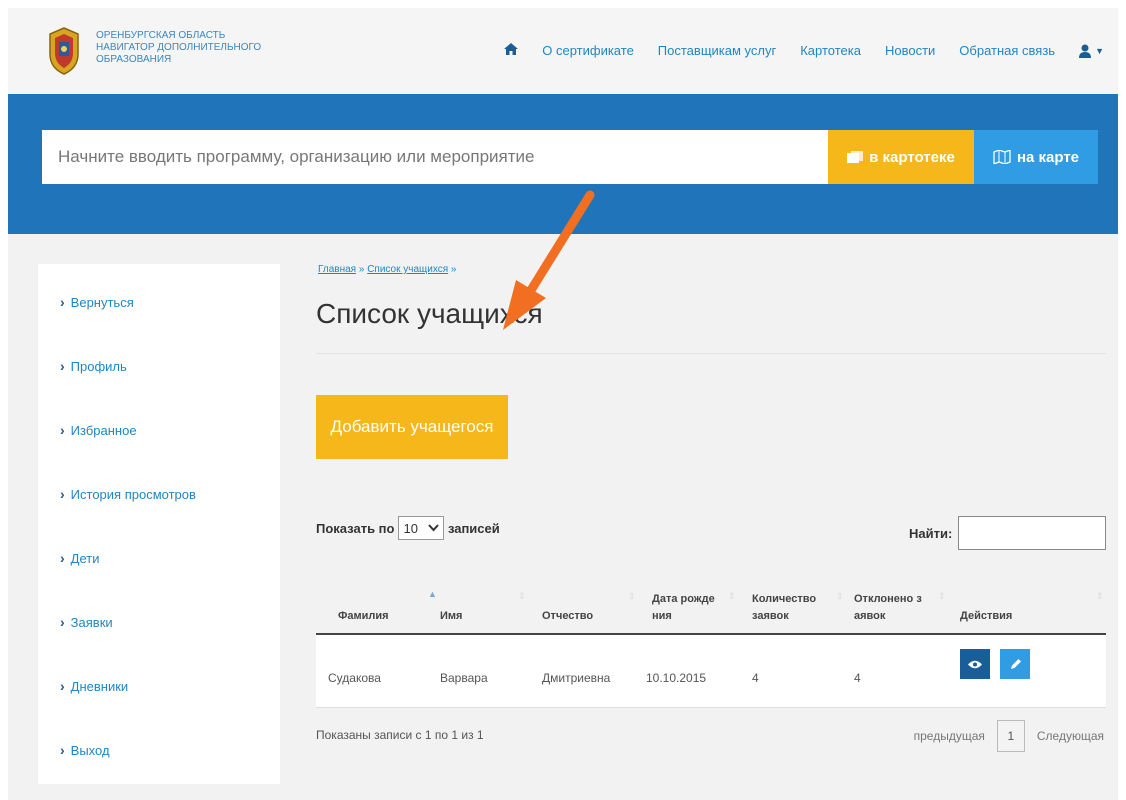  I want to click on table-filter: Найти:, so click(1008, 533).